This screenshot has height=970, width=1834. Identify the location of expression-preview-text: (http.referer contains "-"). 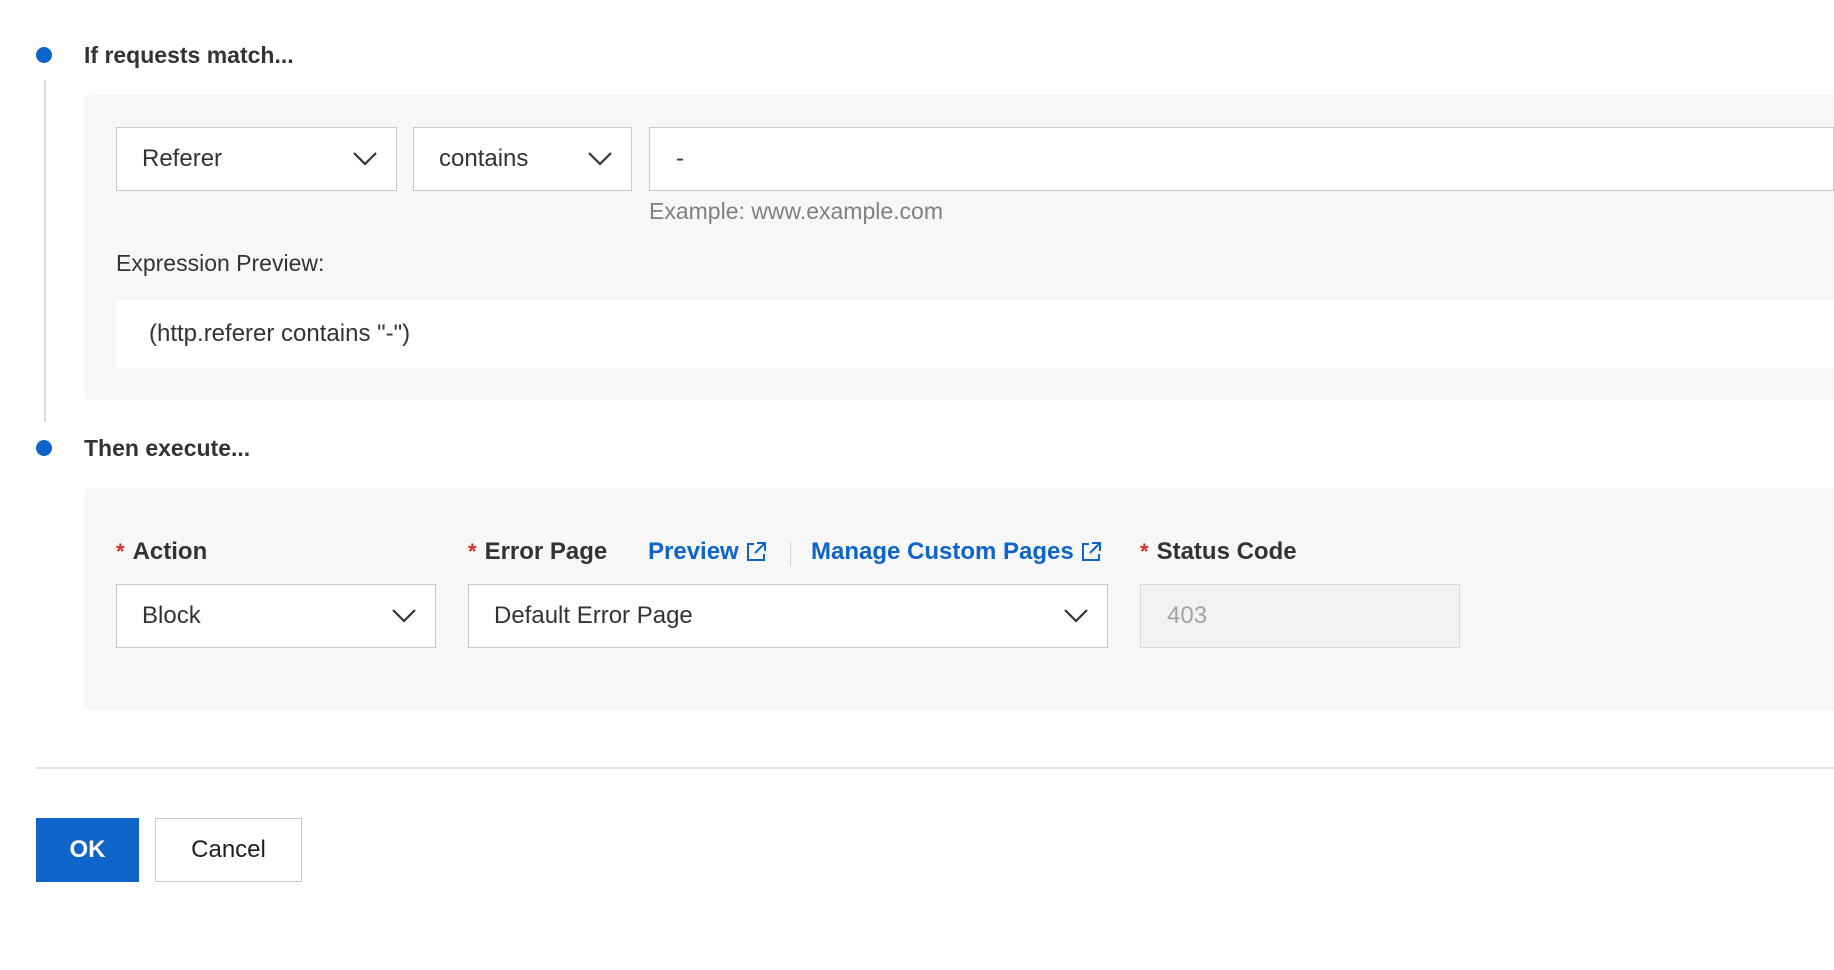
(280, 333).